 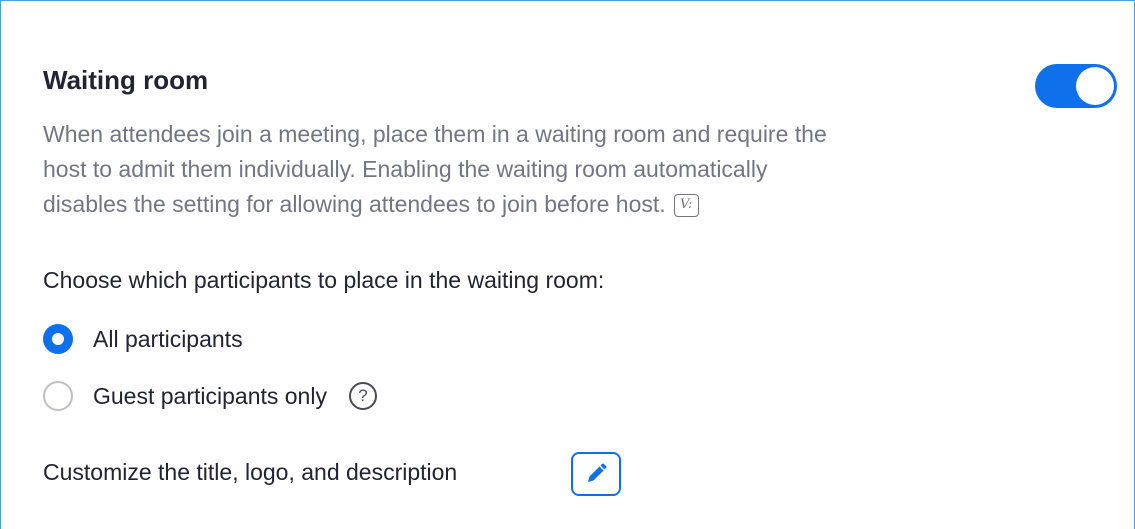 What do you see at coordinates (686, 206) in the screenshot?
I see `vip-badge-icon: V:` at bounding box center [686, 206].